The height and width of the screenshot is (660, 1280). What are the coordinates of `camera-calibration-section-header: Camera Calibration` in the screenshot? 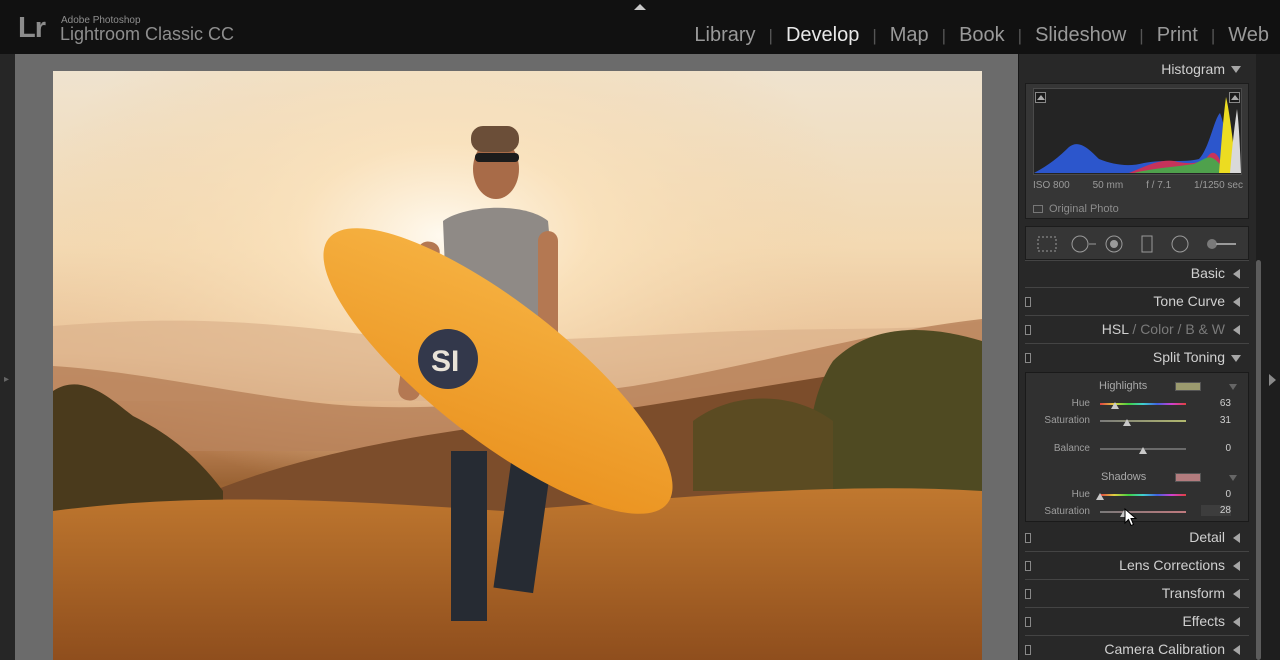 It's located at (1137, 648).